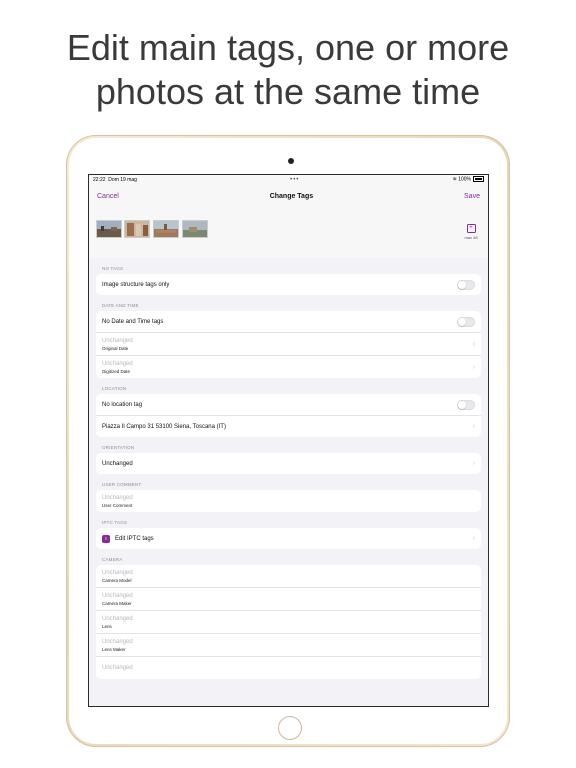 The image size is (576, 768). Describe the element at coordinates (291, 196) in the screenshot. I see `page-title: Change Tags` at that location.